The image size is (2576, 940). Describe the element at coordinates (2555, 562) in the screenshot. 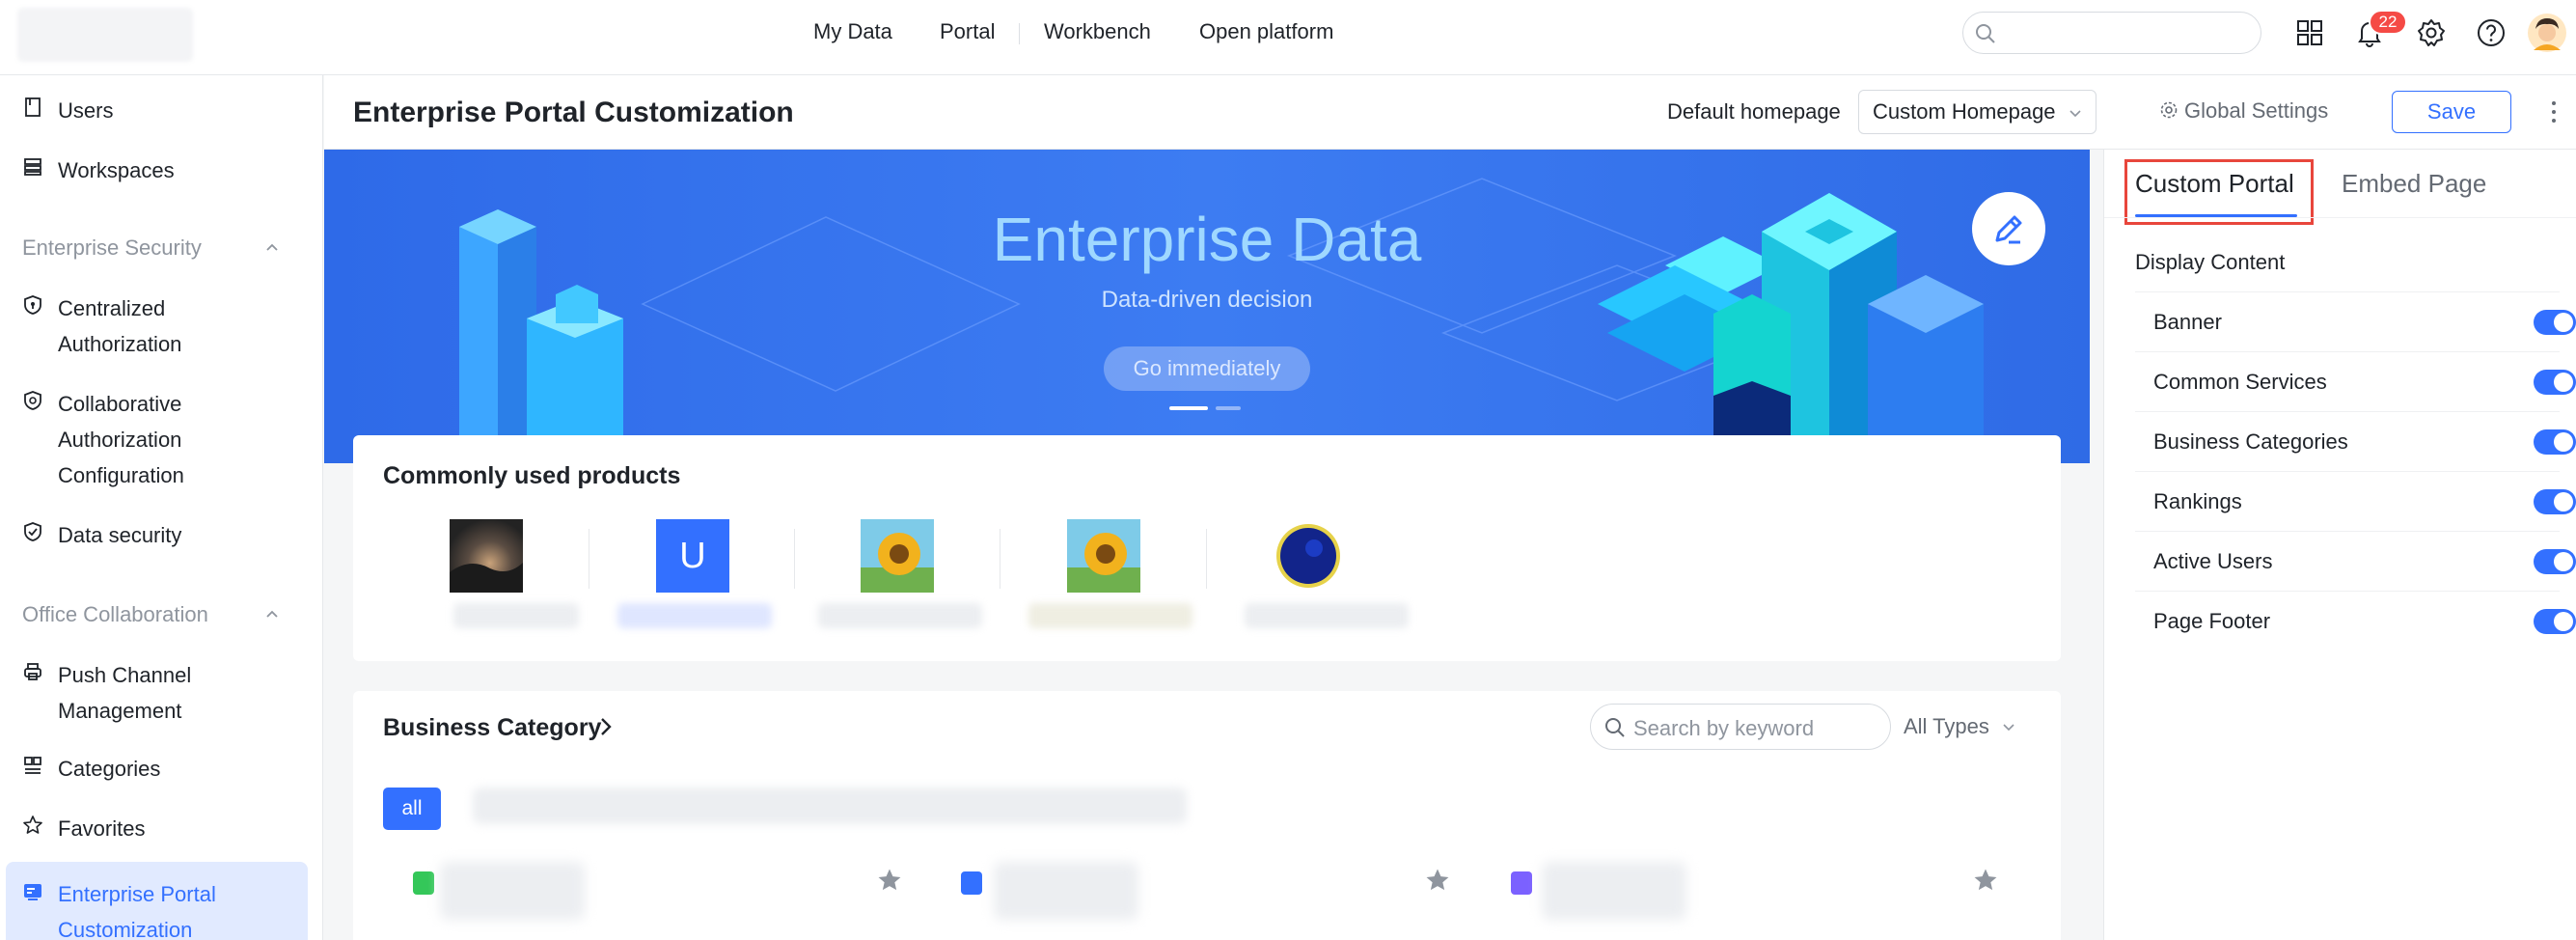

I see `active-users-toggle` at that location.